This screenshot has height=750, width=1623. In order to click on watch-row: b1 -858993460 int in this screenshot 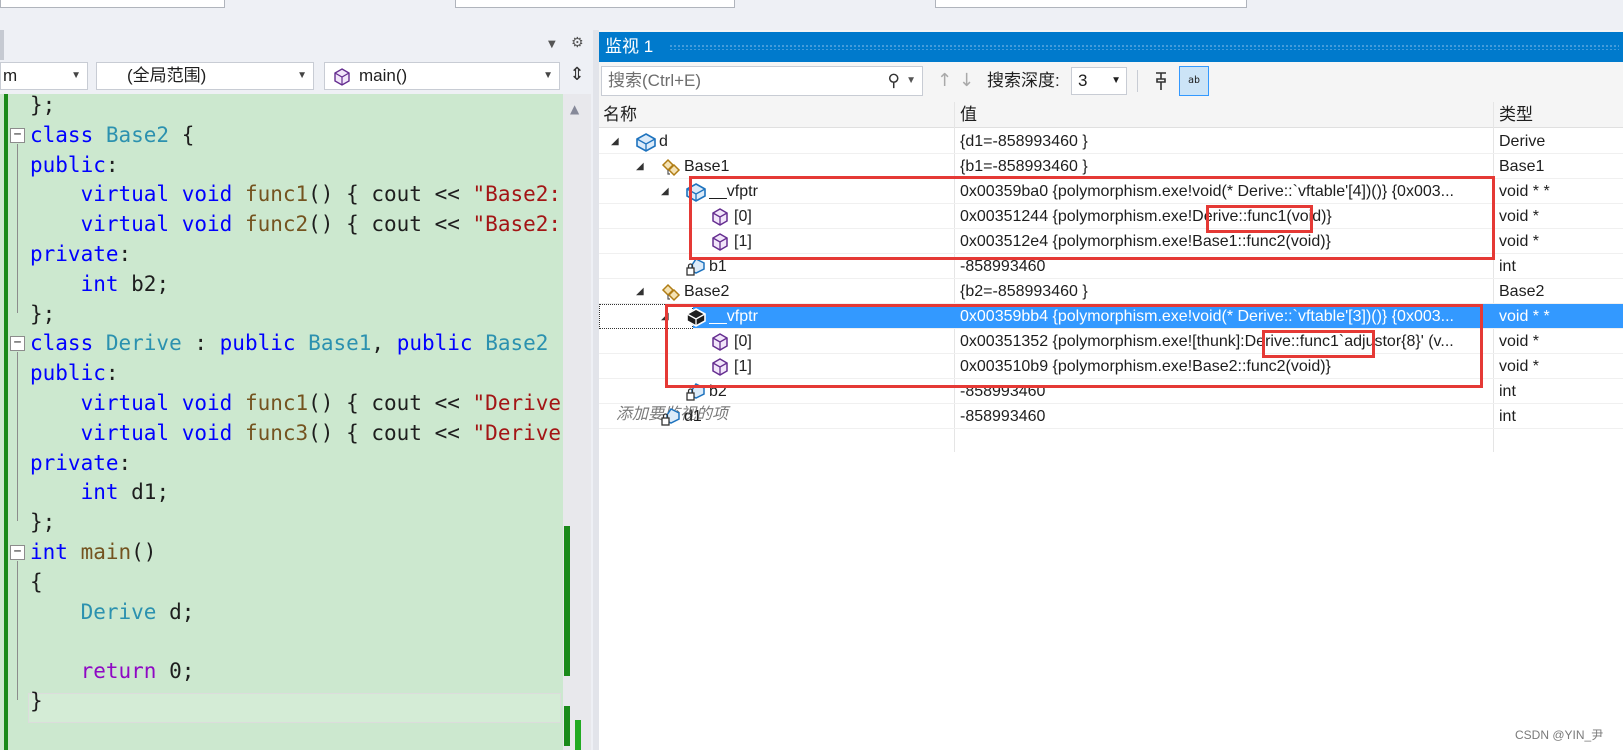, I will do `click(1111, 266)`.